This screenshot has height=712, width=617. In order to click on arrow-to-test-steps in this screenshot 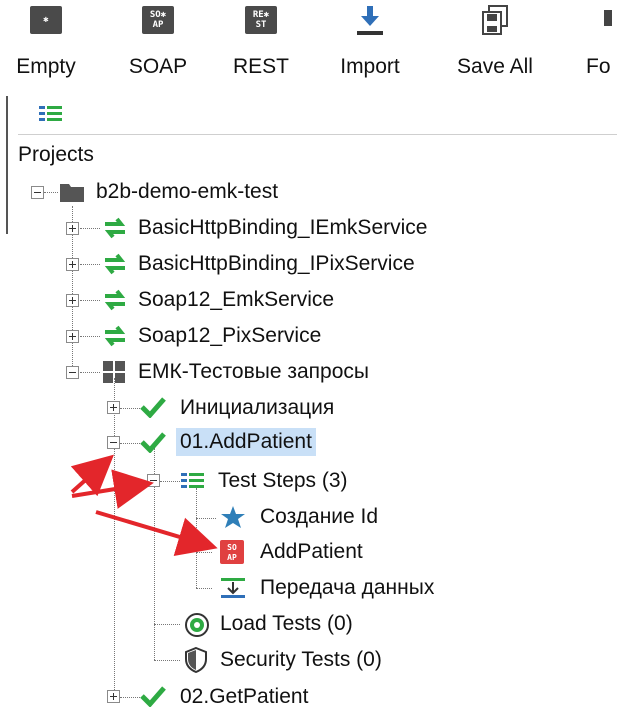, I will do `click(112, 489)`.